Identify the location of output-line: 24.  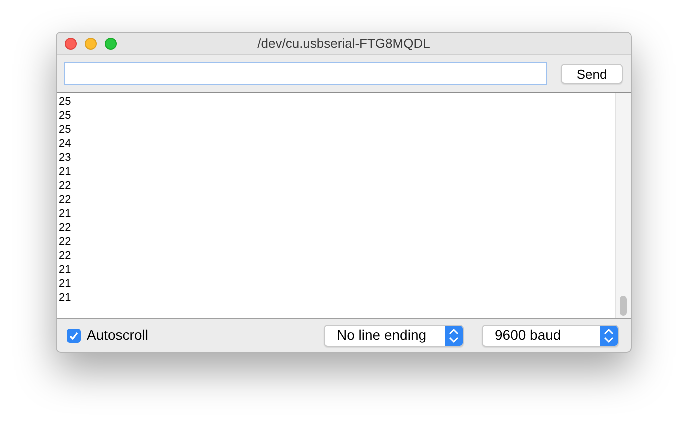
(65, 144).